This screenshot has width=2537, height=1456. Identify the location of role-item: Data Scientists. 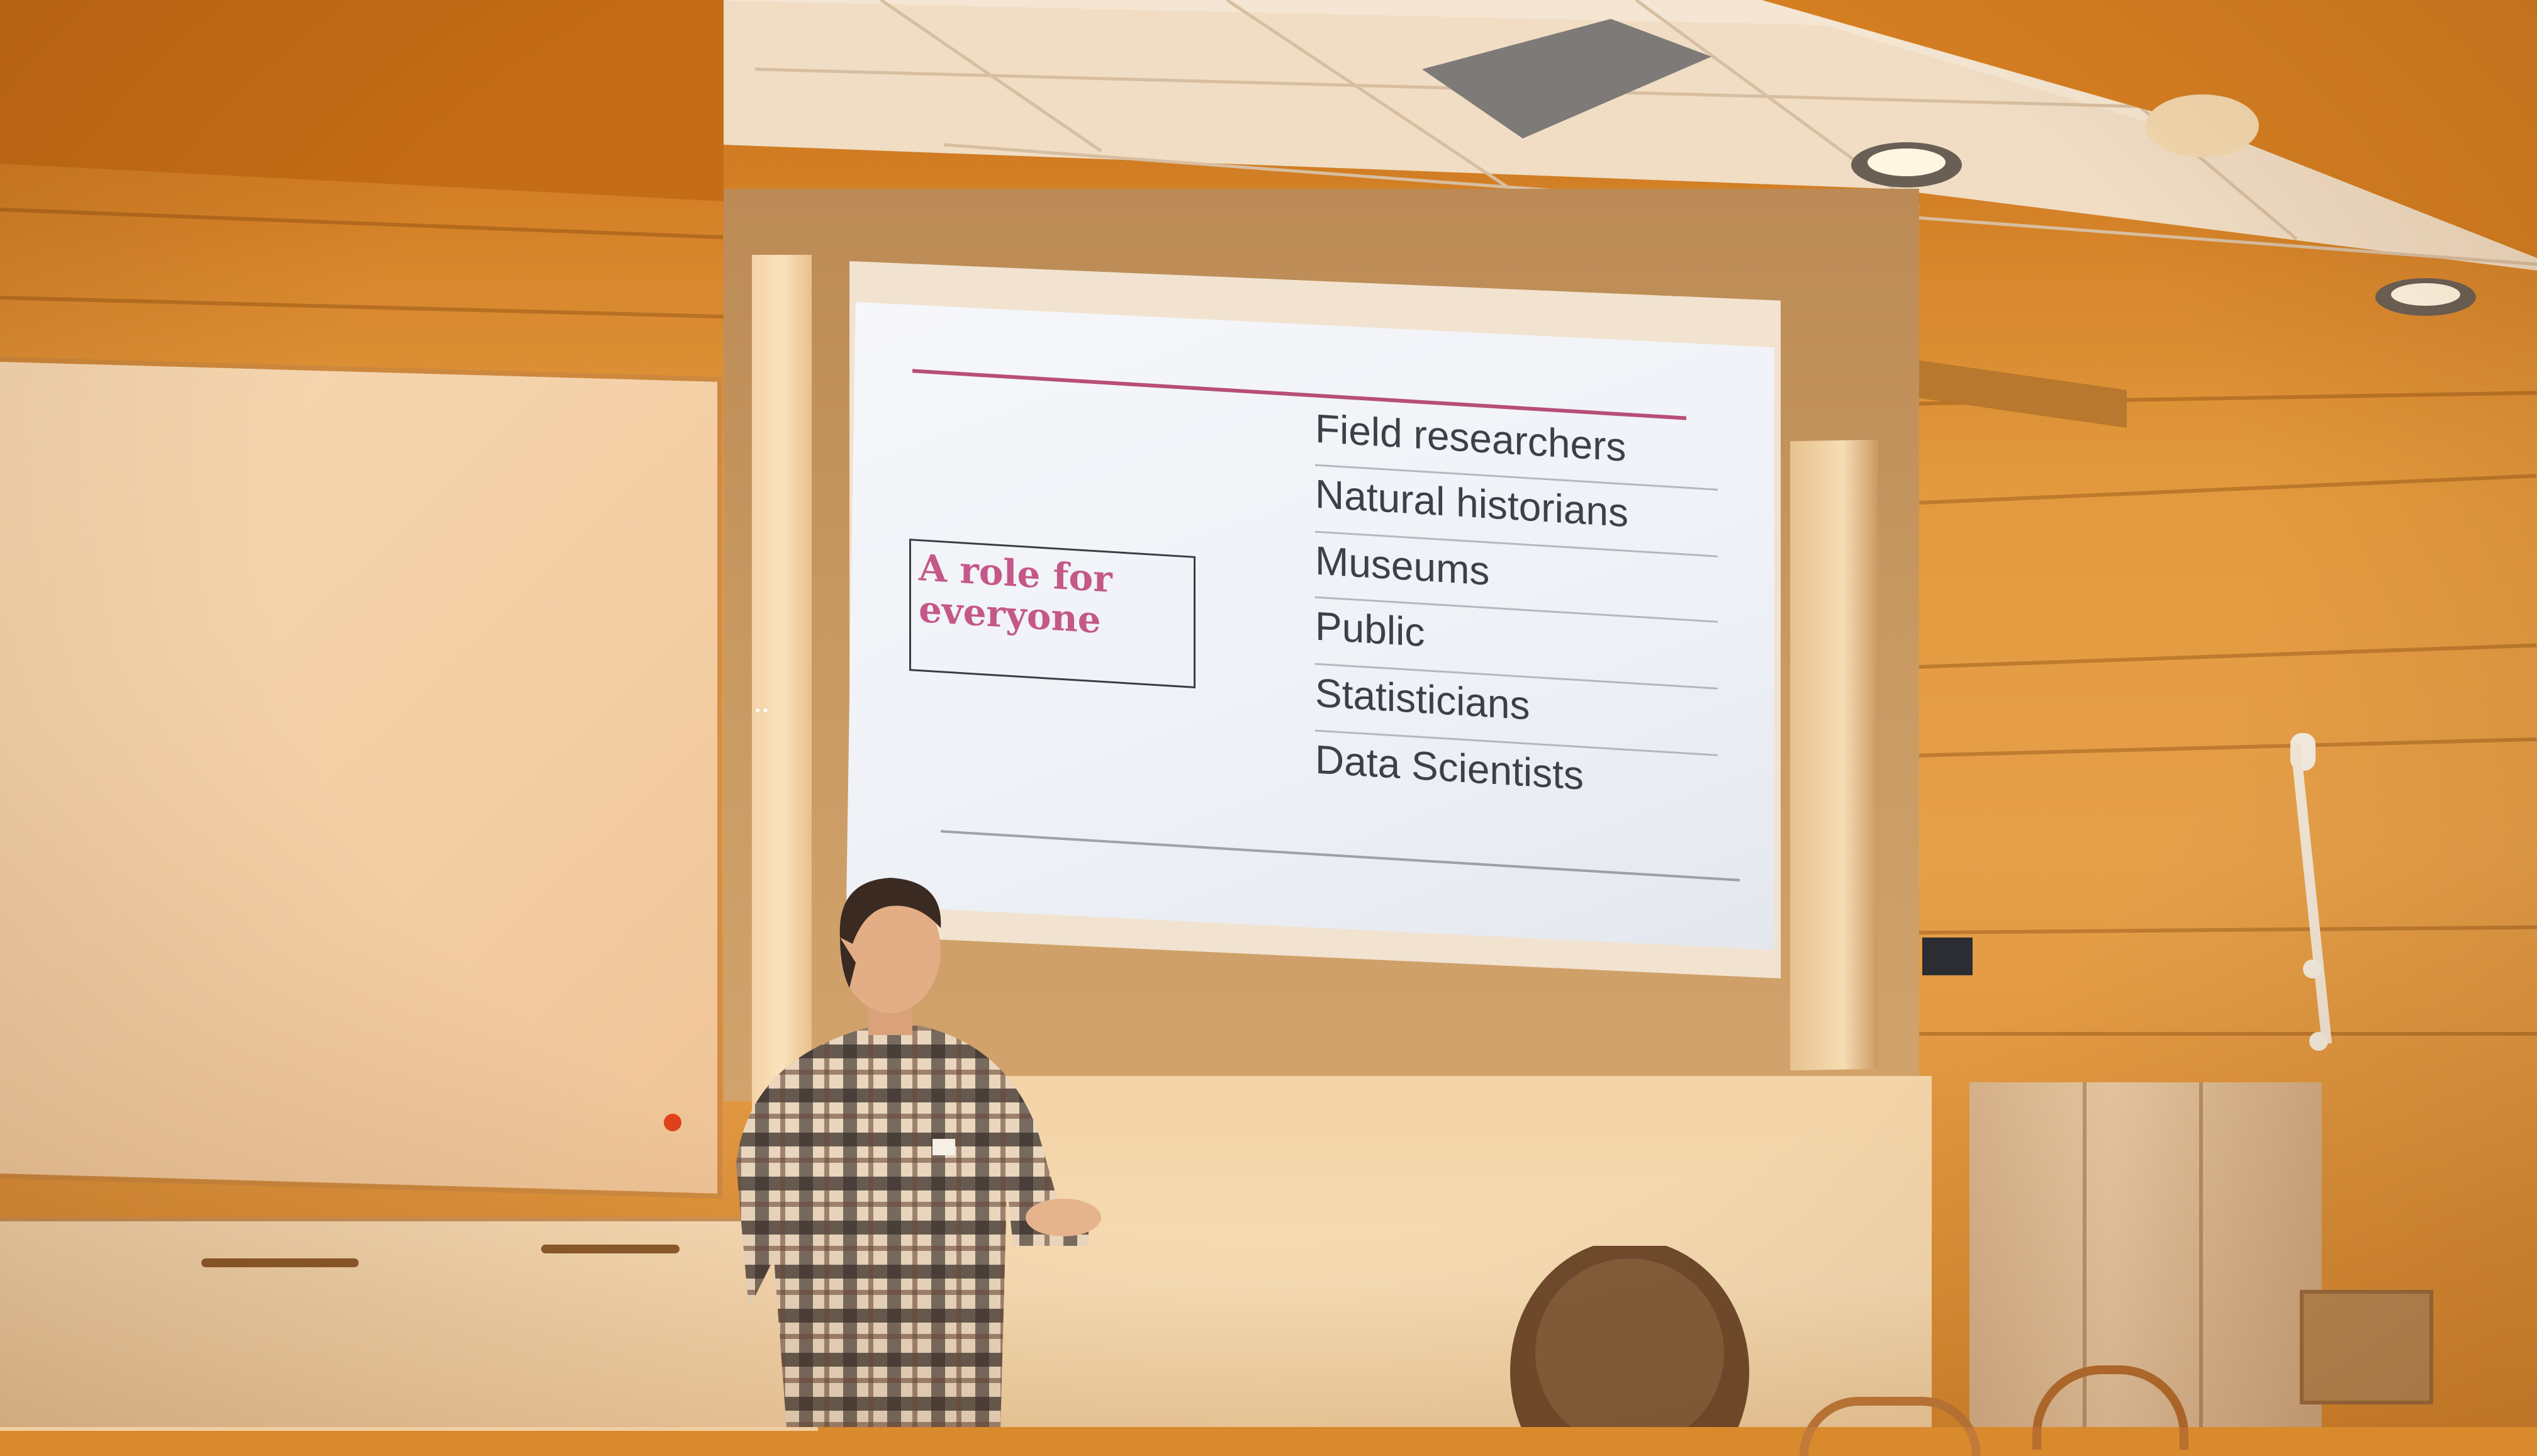
(1450, 767).